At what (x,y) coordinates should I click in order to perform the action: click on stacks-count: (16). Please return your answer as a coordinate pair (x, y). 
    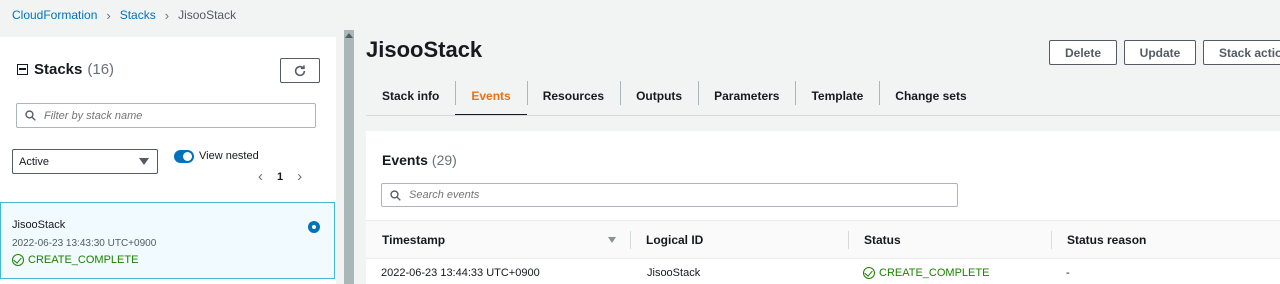
    Looking at the image, I should click on (101, 69).